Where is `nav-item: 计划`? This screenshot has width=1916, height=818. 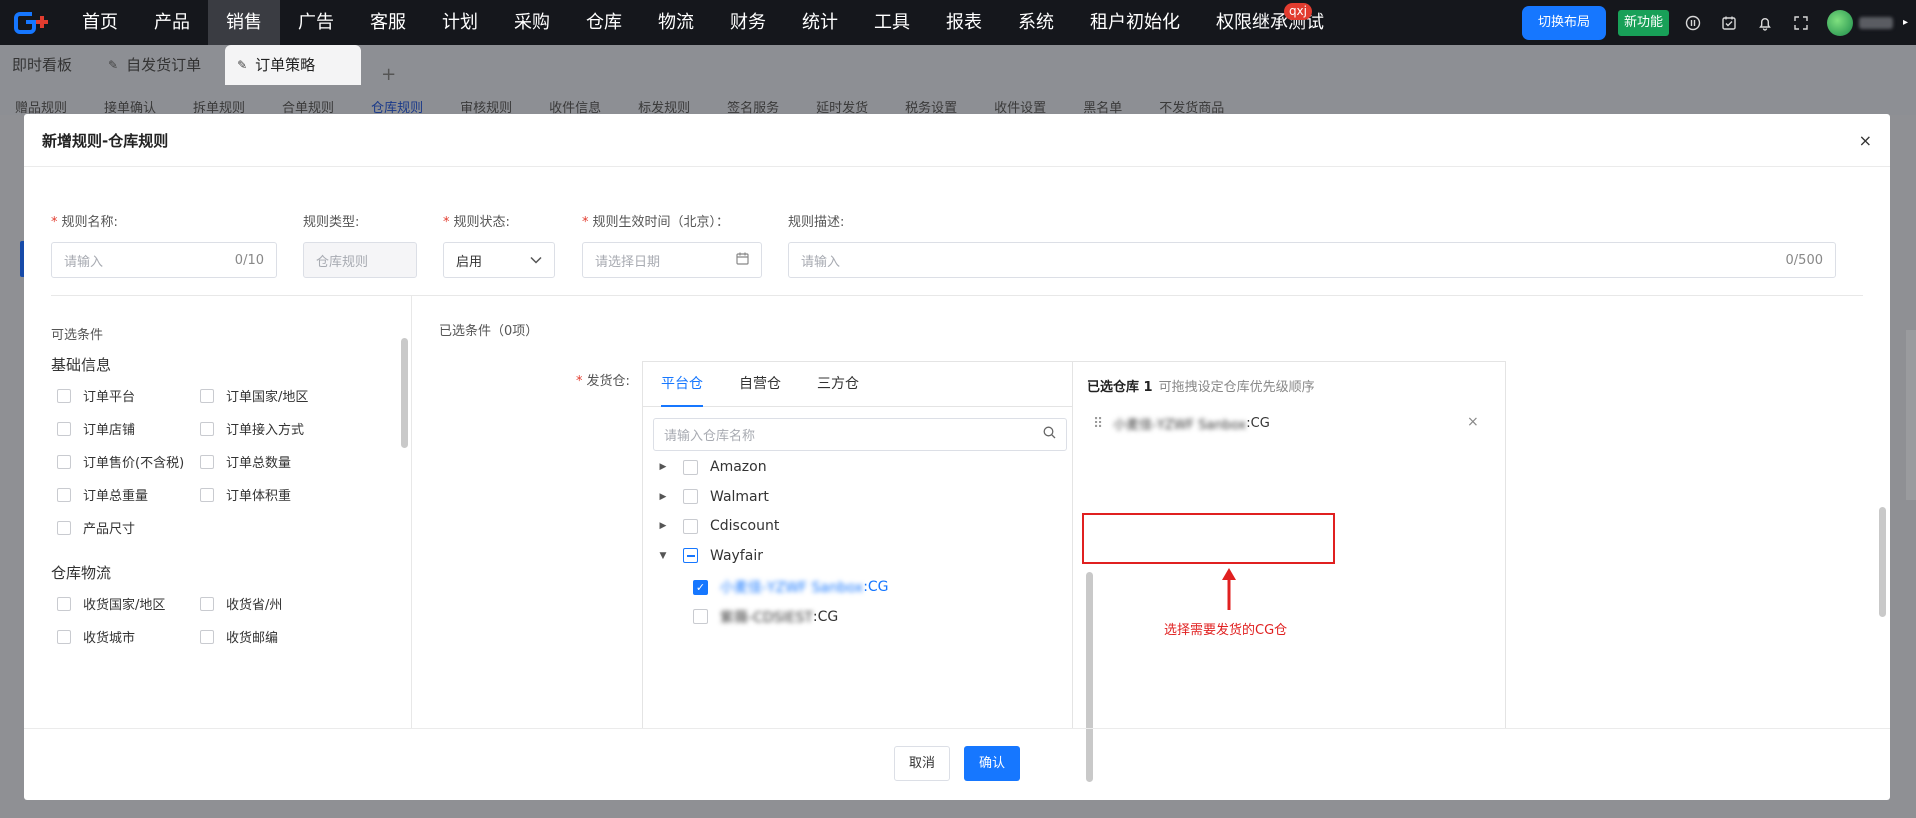
nav-item: 计划 is located at coordinates (460, 22).